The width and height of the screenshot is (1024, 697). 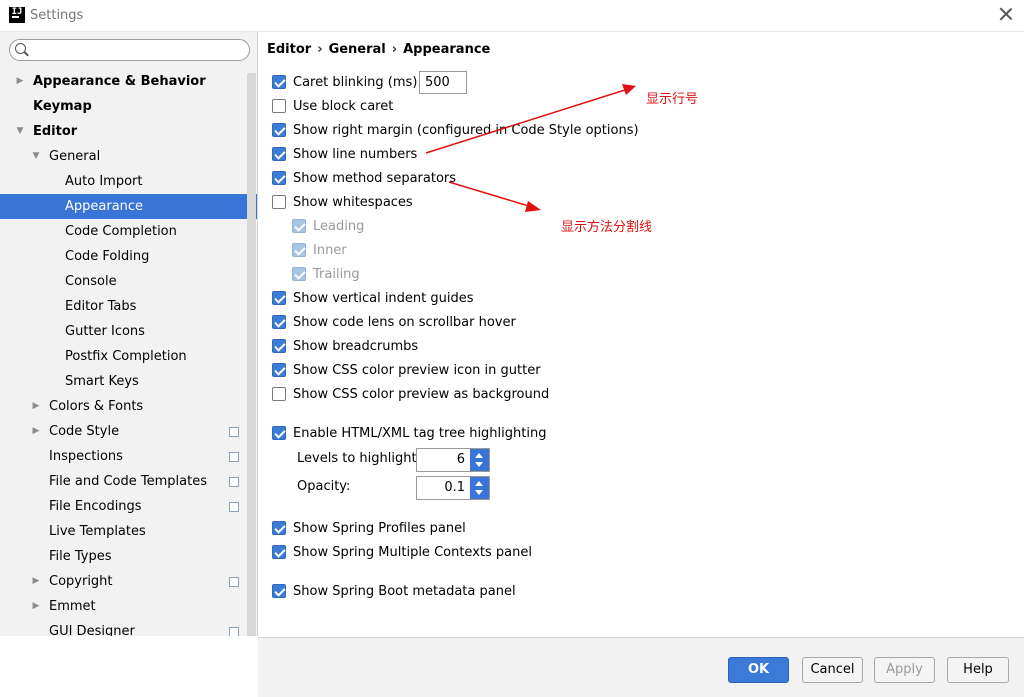 What do you see at coordinates (533, 206) in the screenshot?
I see `annotation-arrowhead-method-separators` at bounding box center [533, 206].